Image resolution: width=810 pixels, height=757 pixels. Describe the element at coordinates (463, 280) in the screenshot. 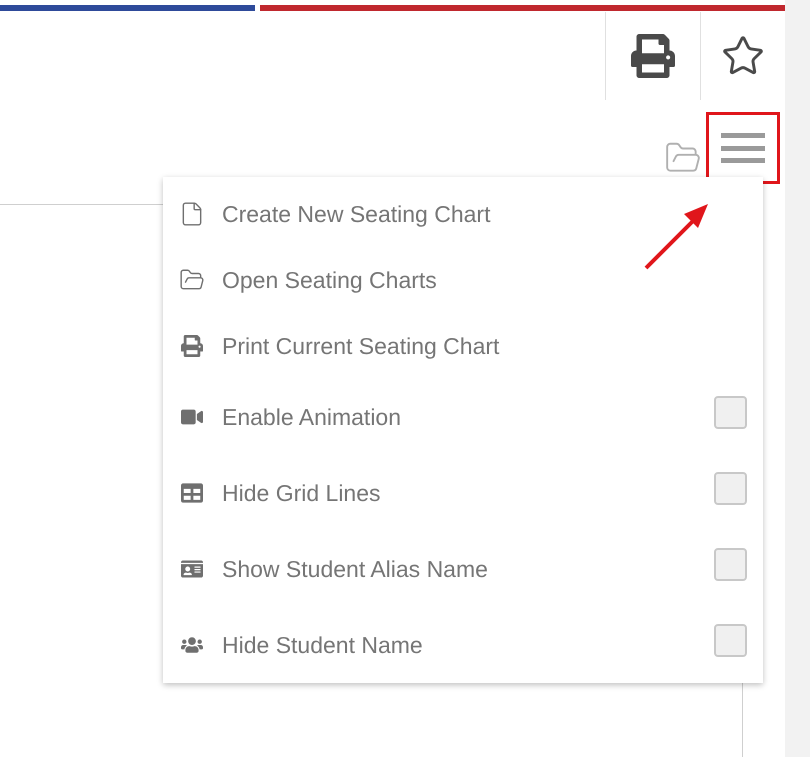

I see `menu-item: Open Seating Charts` at that location.